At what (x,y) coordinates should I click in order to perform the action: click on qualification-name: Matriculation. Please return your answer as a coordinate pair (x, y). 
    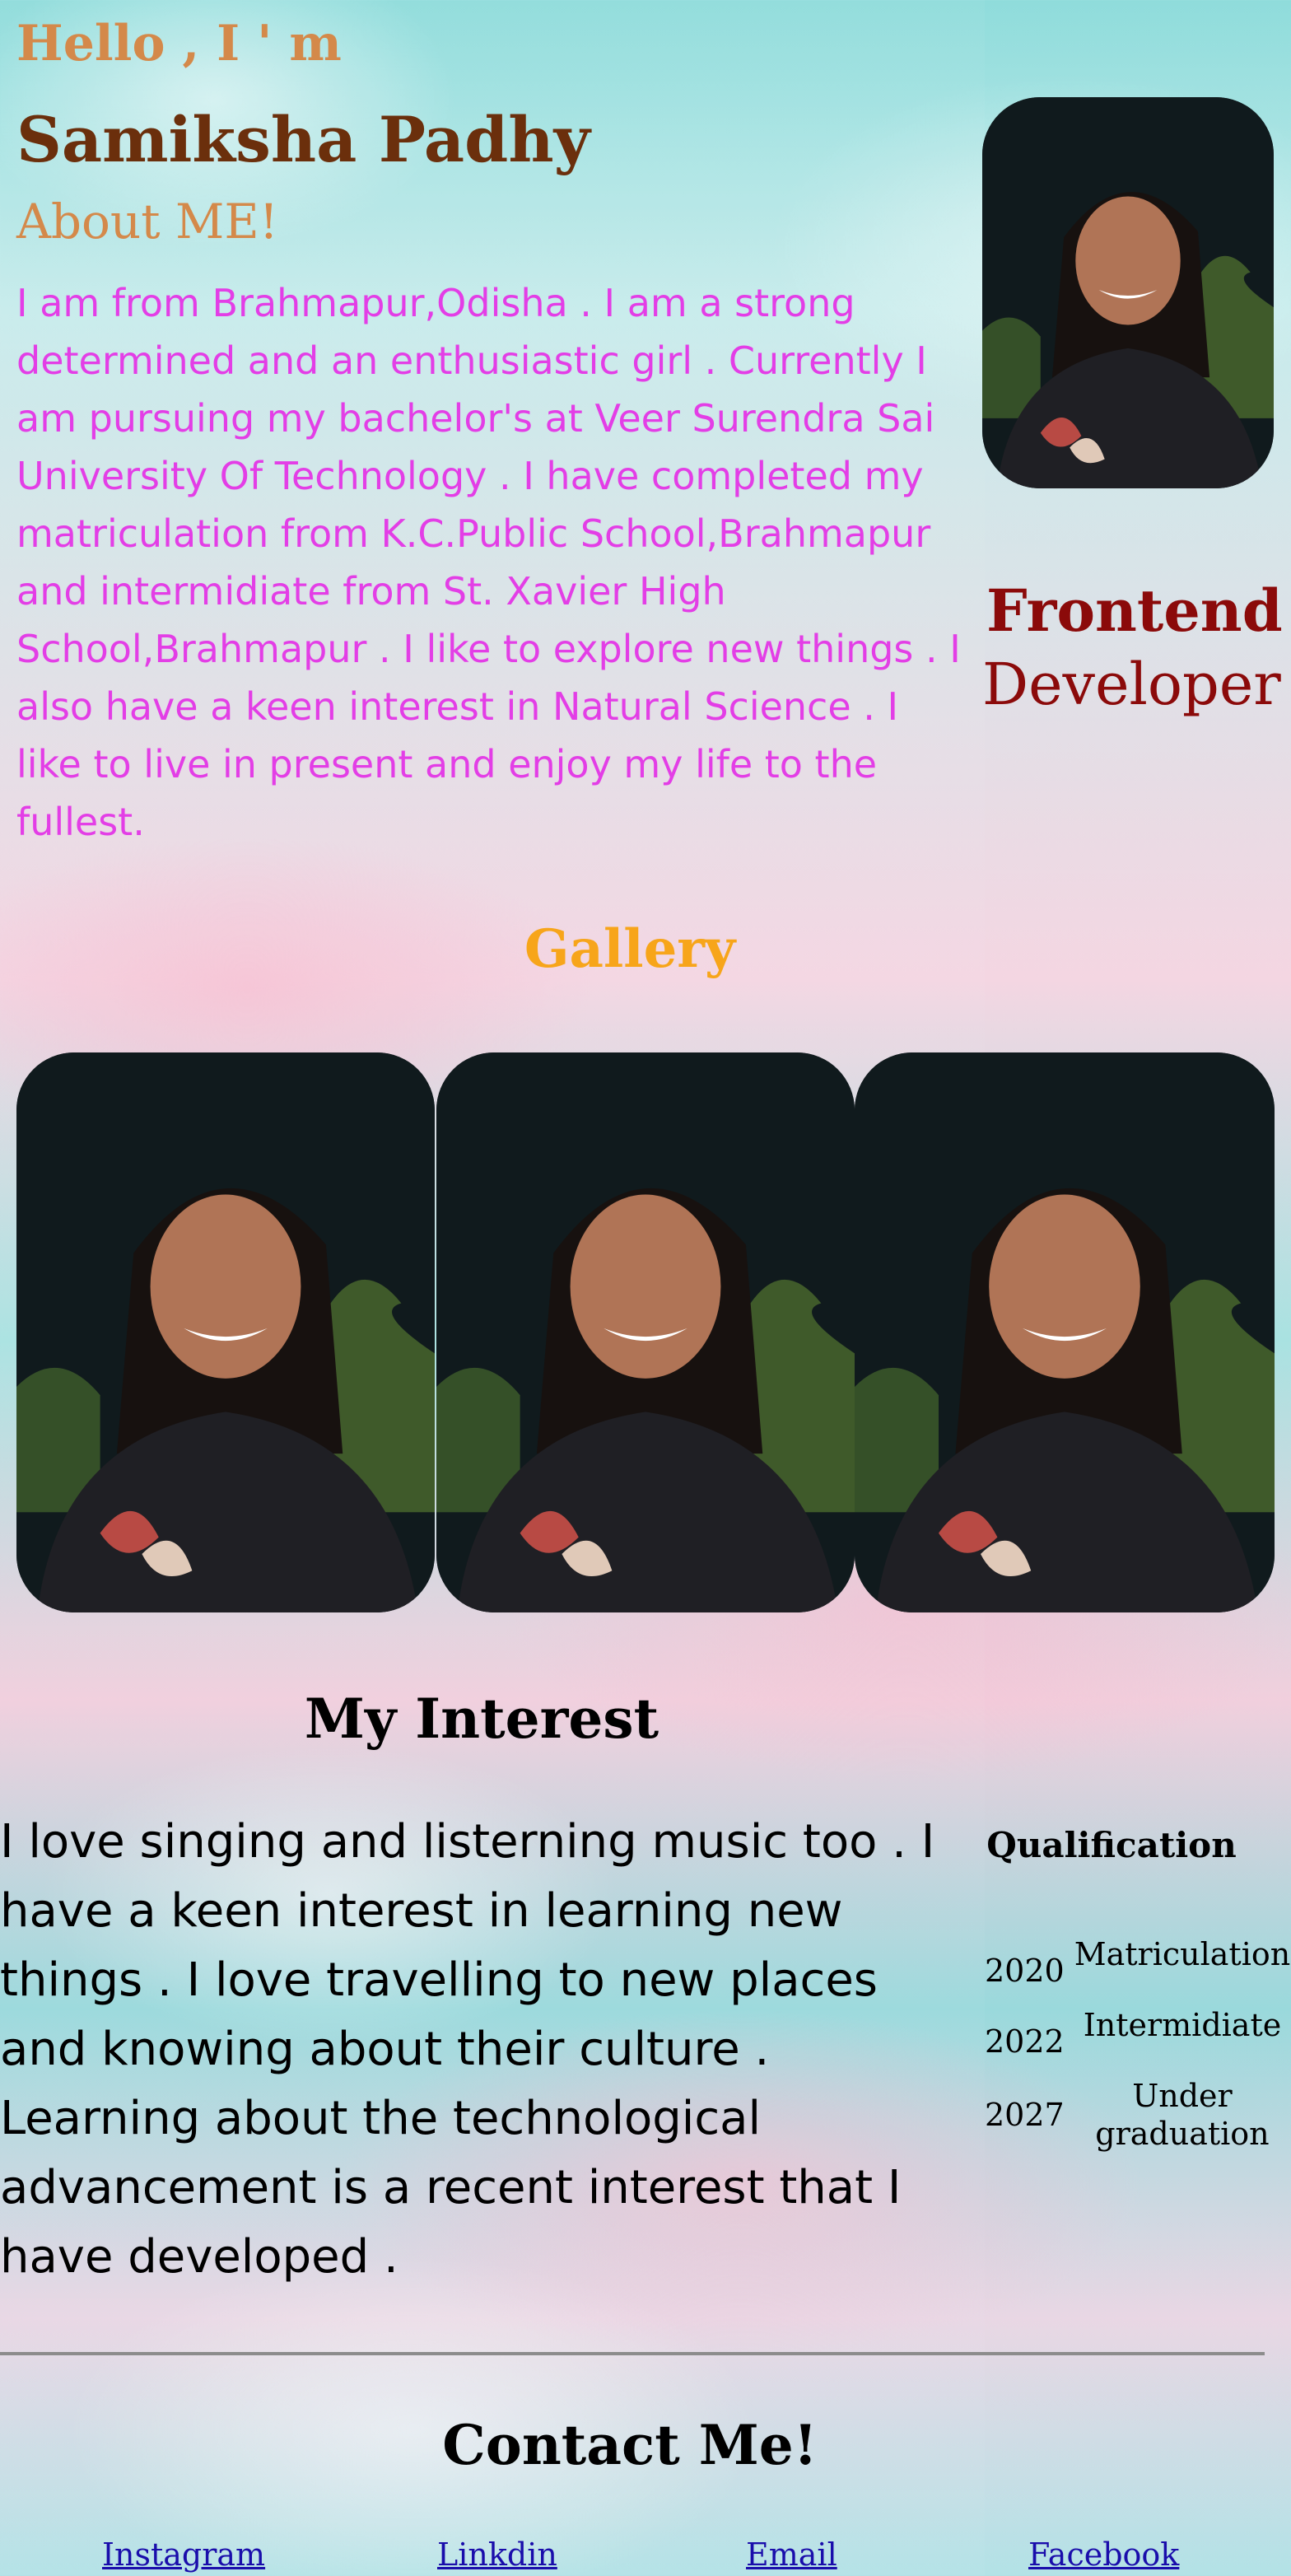
    Looking at the image, I should click on (1182, 1954).